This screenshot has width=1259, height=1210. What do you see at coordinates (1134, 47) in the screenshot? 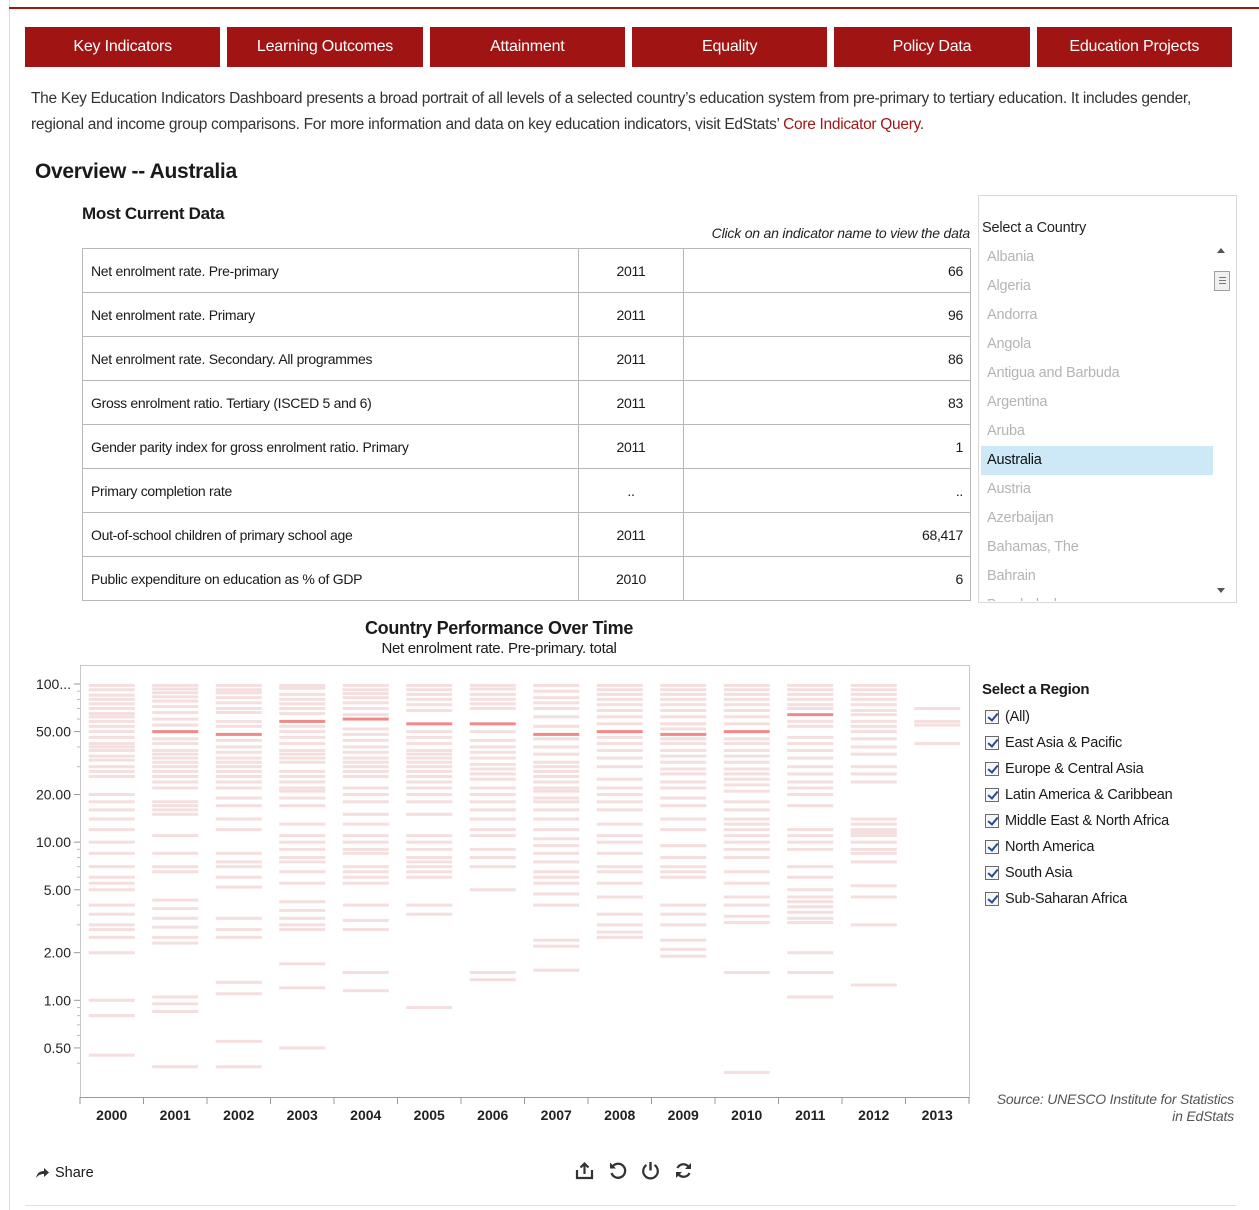
I see `tab-education-projects: Education Projects` at bounding box center [1134, 47].